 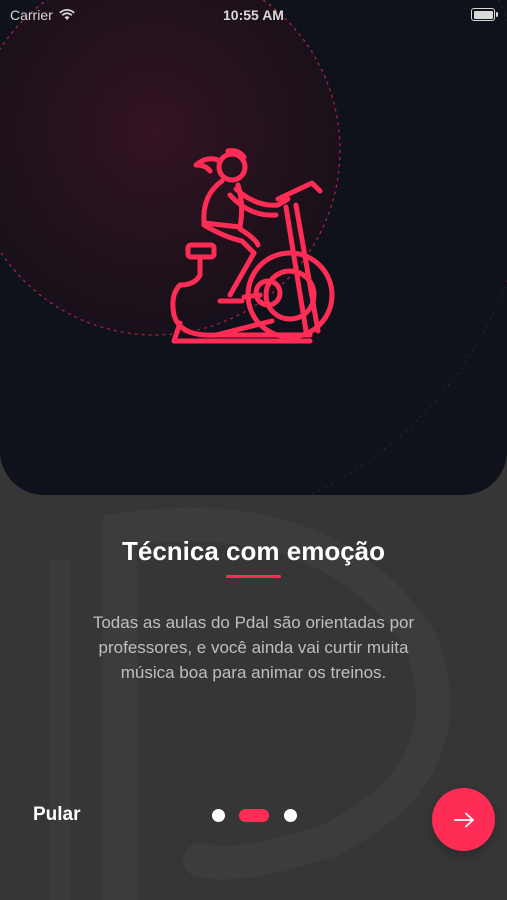 What do you see at coordinates (253, 576) in the screenshot?
I see `title-underline` at bounding box center [253, 576].